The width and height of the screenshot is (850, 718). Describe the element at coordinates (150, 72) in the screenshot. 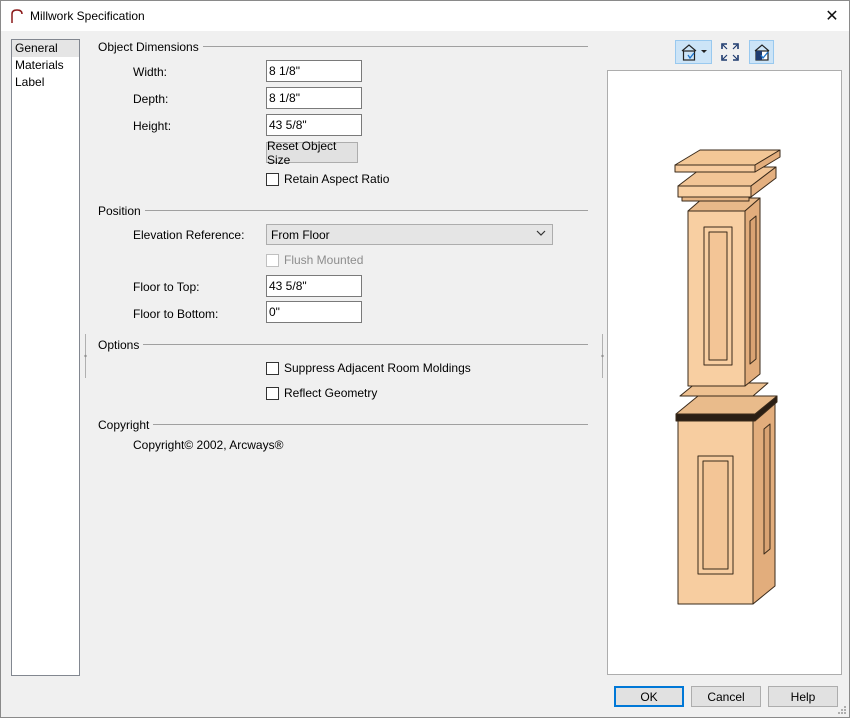

I see `width-label: Width:` at that location.